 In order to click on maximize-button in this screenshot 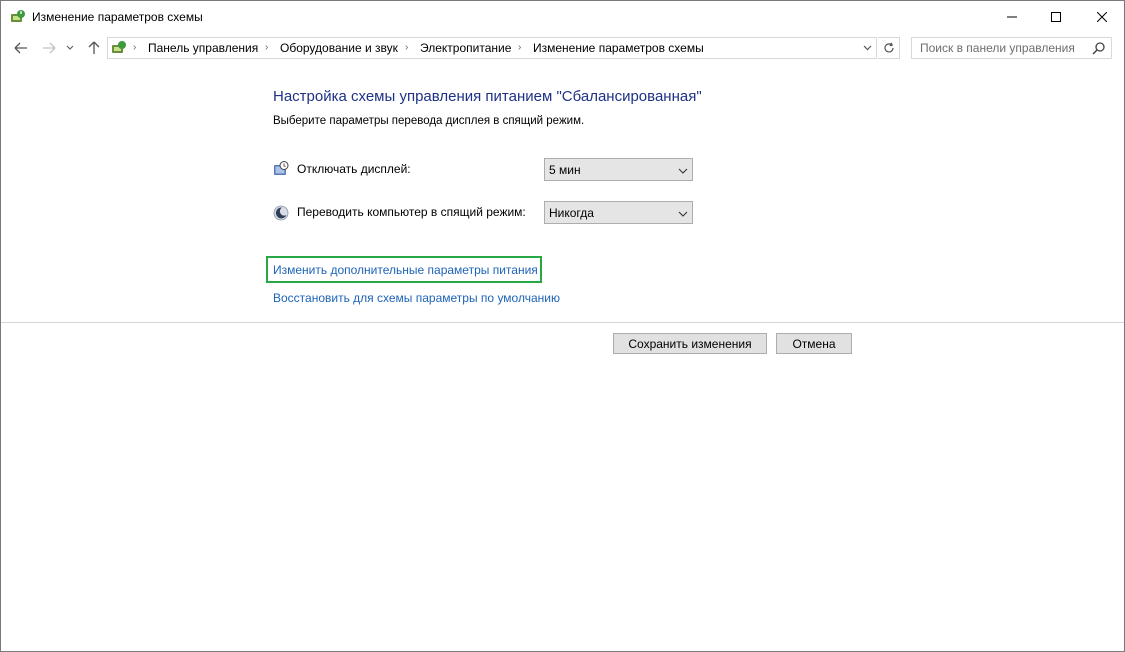, I will do `click(1056, 16)`.